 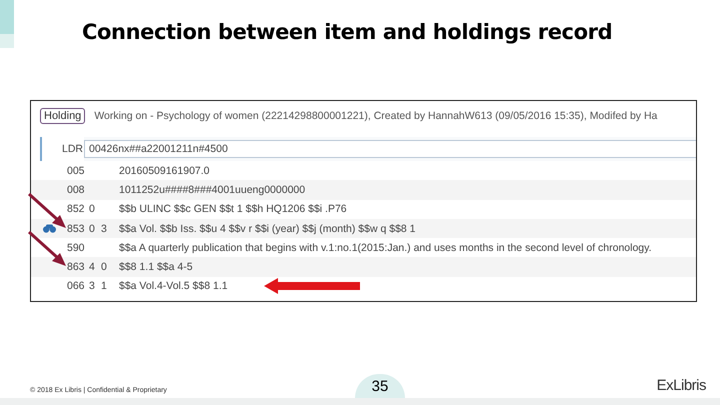 What do you see at coordinates (104, 286) in the screenshot?
I see `indicator: 1` at bounding box center [104, 286].